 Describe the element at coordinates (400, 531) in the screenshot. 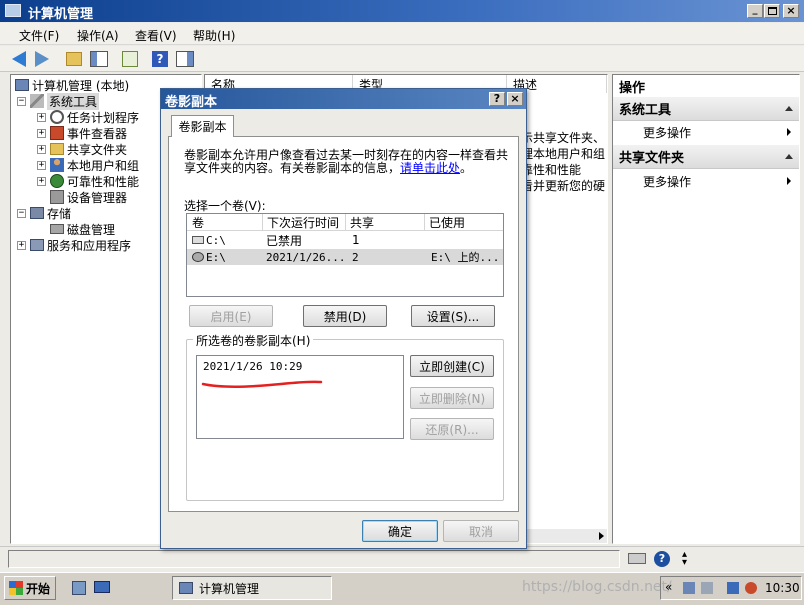

I see `ok-button: 确定` at that location.